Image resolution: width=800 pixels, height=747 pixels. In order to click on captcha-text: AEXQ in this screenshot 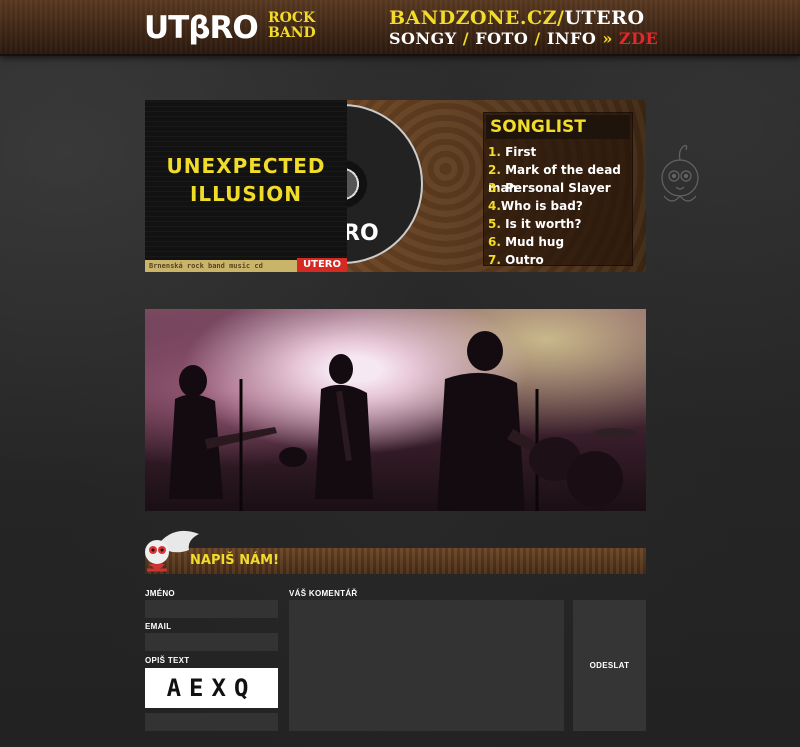, I will do `click(211, 688)`.